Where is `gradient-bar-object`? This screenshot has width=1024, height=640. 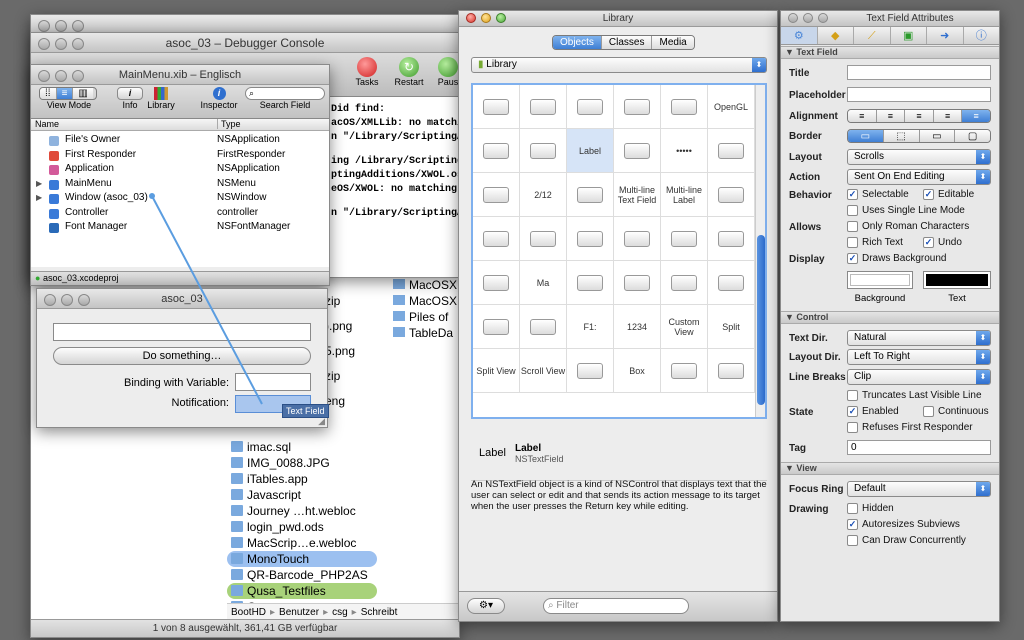 gradient-bar-object is located at coordinates (496, 327).